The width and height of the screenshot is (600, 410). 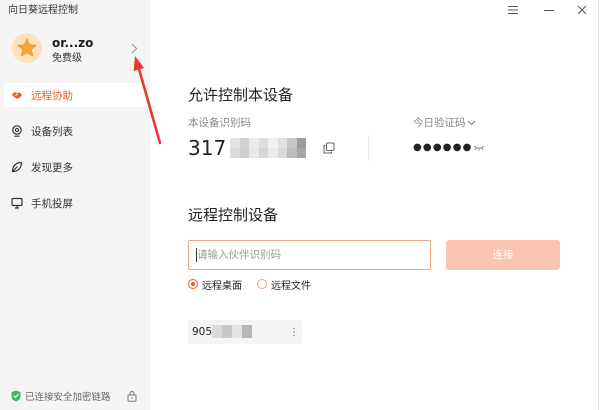 What do you see at coordinates (75, 131) in the screenshot?
I see `sidebar-item-device-list: 设备列表` at bounding box center [75, 131].